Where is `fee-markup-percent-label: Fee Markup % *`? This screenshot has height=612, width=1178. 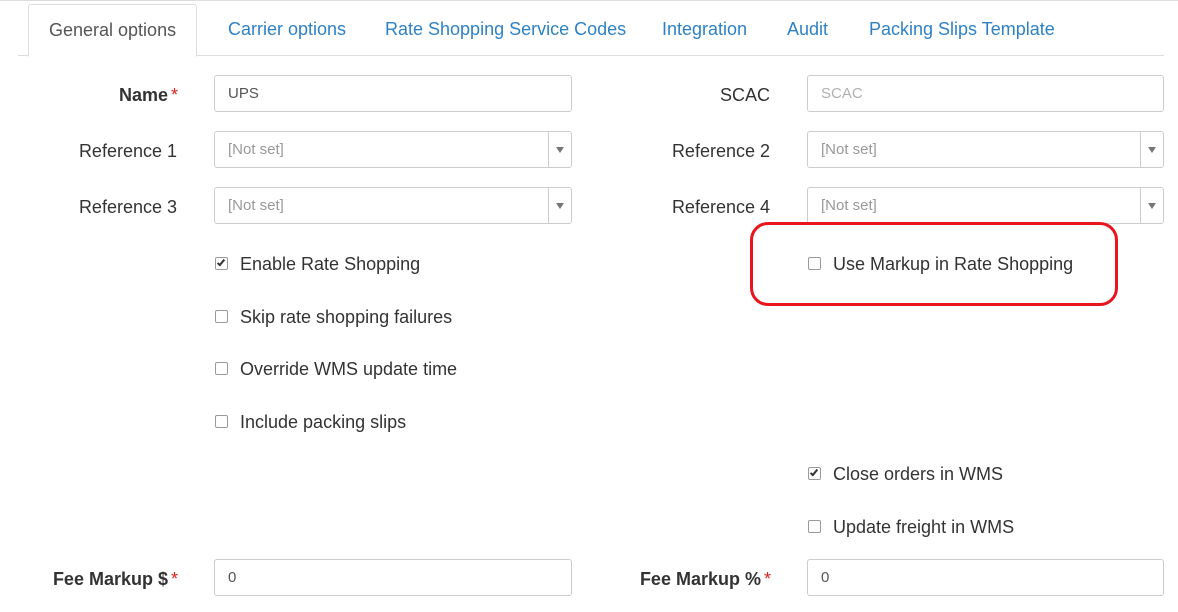
fee-markup-percent-label: Fee Markup % * is located at coordinates (705, 579).